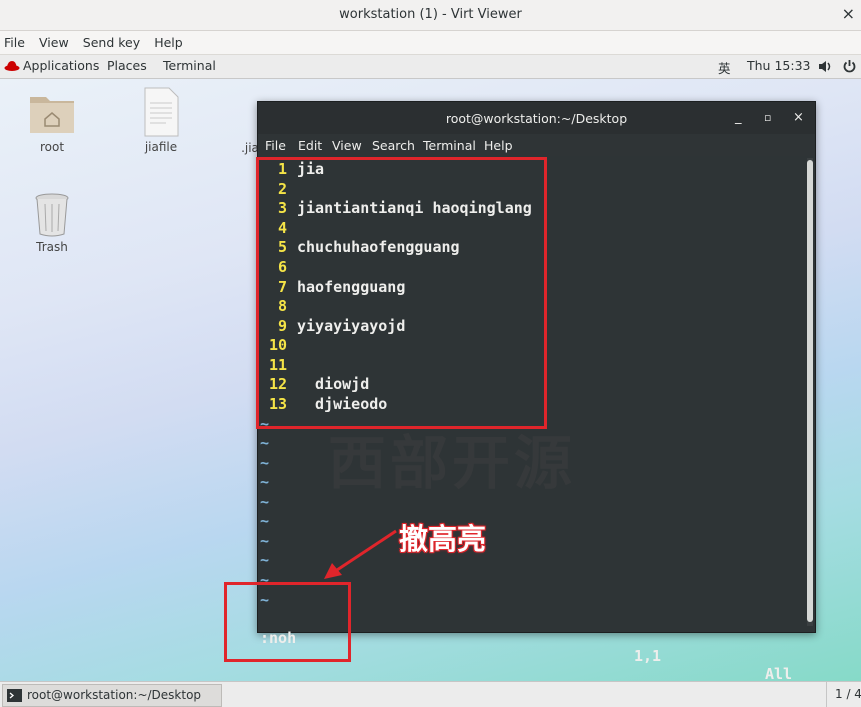 Image resolution: width=861 pixels, height=707 pixels. What do you see at coordinates (347, 145) in the screenshot?
I see `terminal-menu-view: View` at bounding box center [347, 145].